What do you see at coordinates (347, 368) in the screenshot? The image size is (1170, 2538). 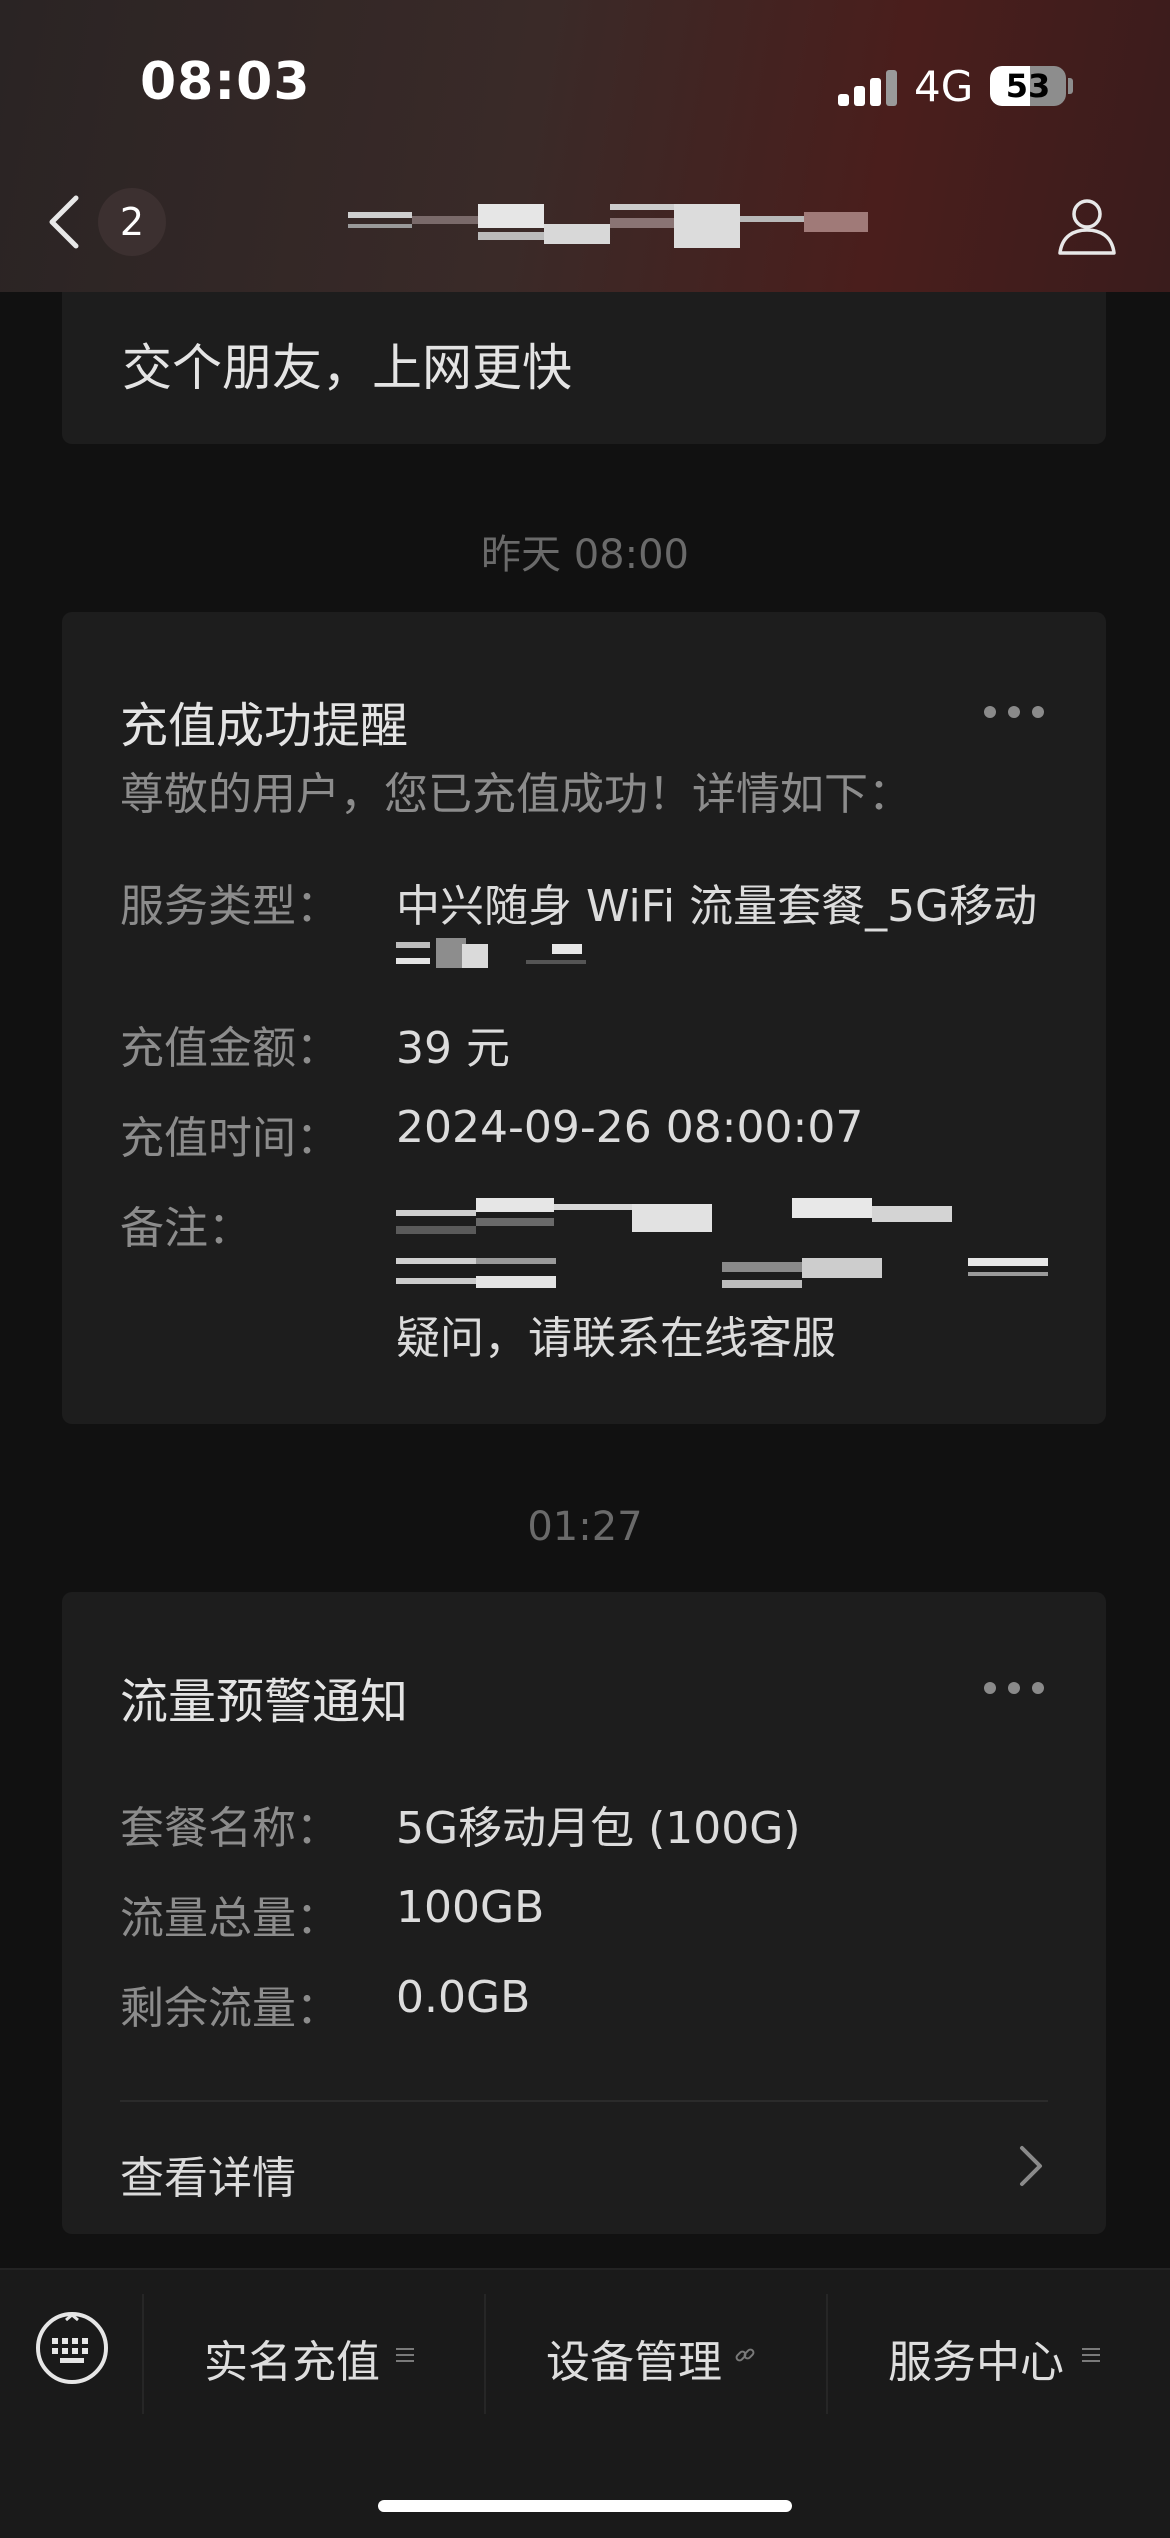 I see `intro-text: 交个朋友，上网更快` at bounding box center [347, 368].